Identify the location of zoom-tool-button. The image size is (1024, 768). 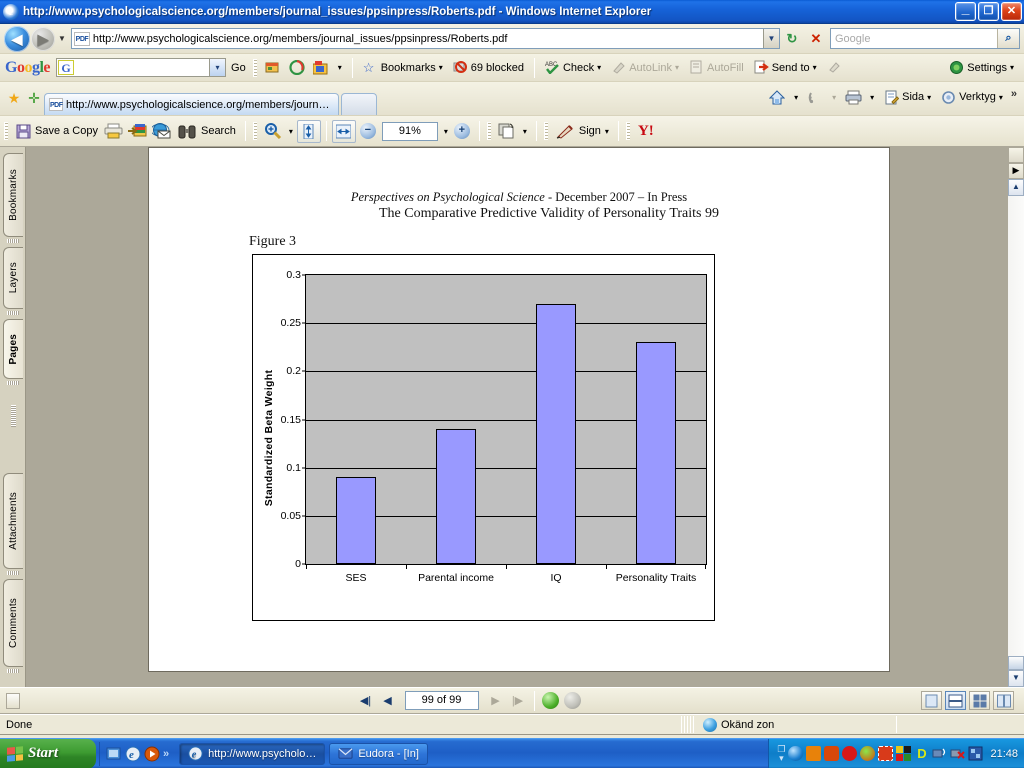
(273, 131).